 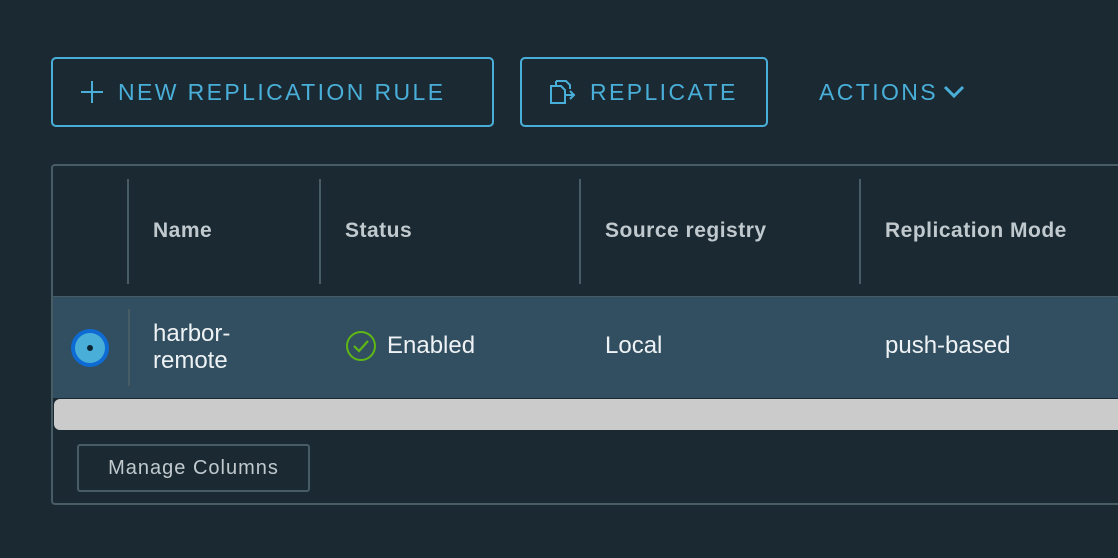 I want to click on rule-name-line-1: harbor-, so click(x=192, y=333).